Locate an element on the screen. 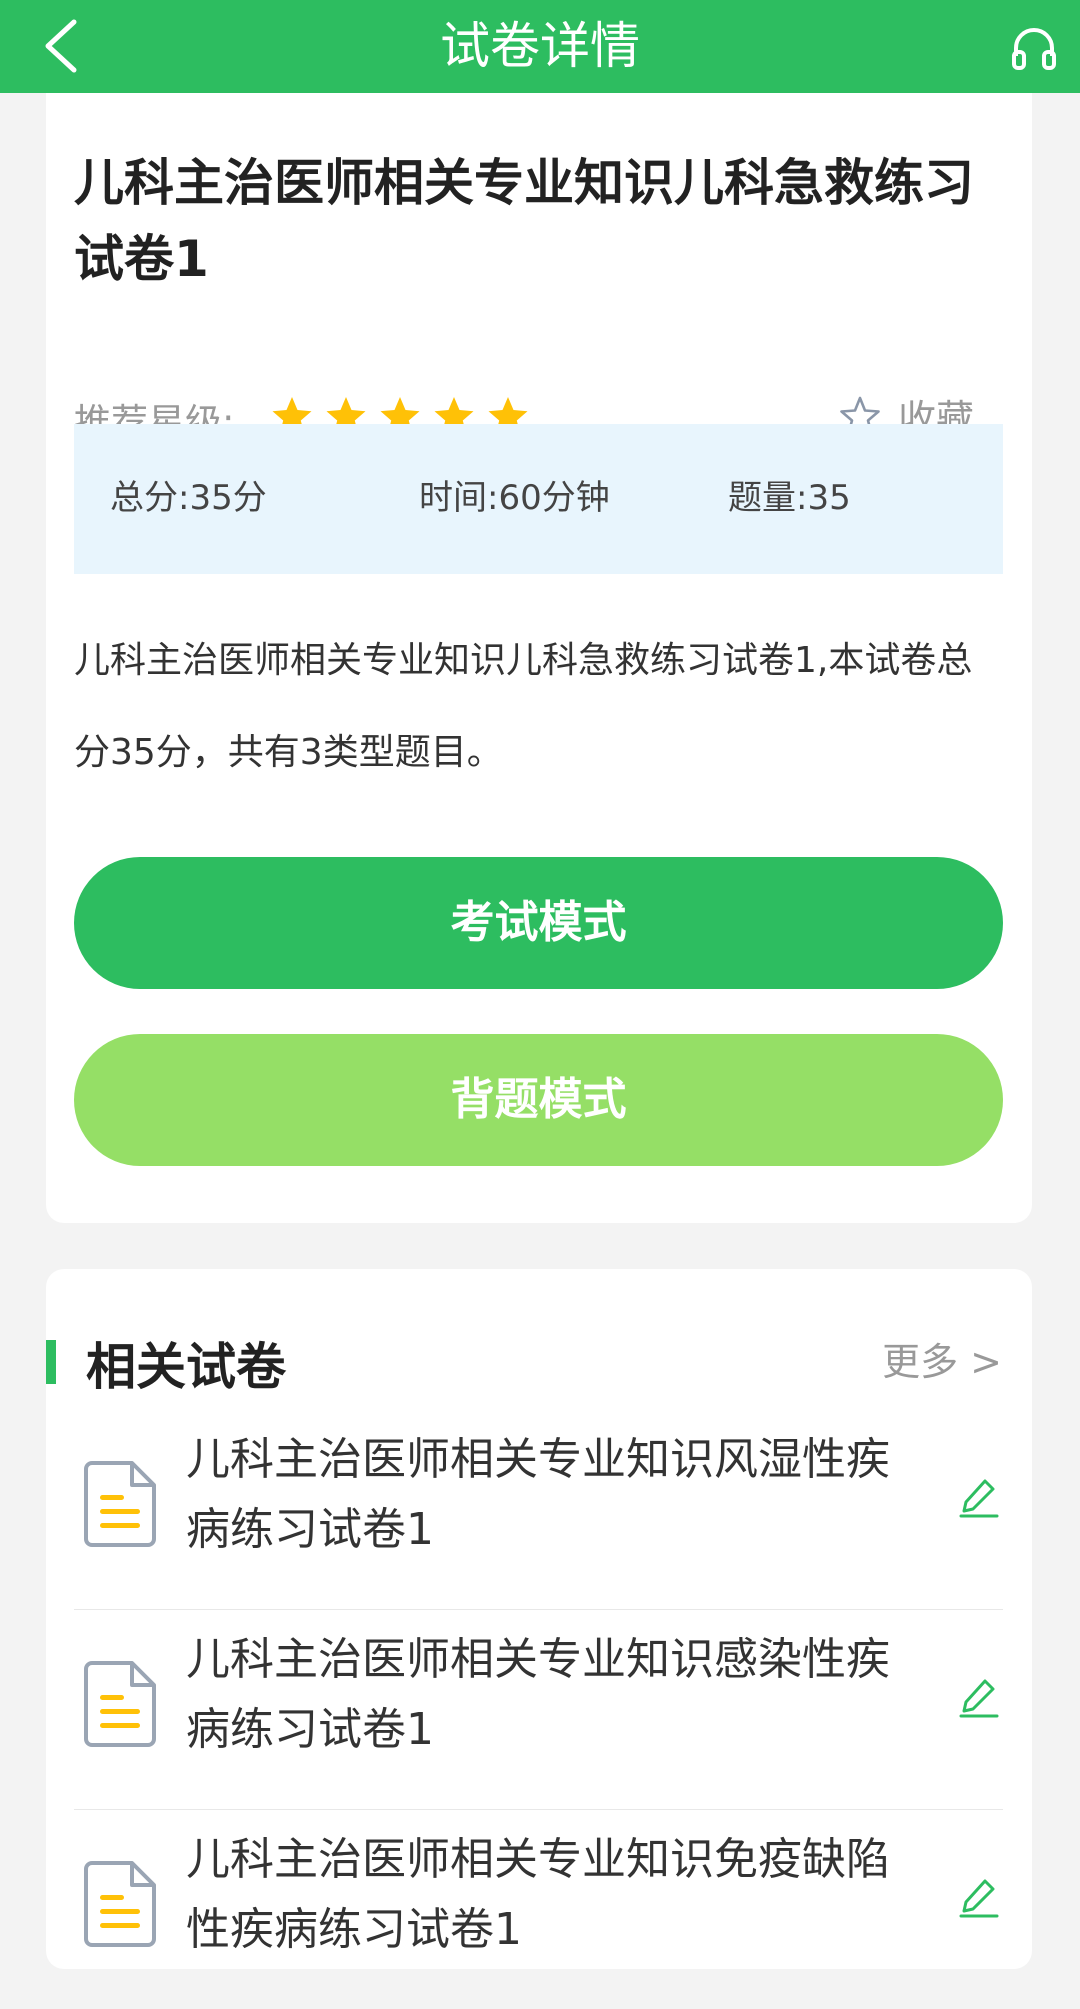 This screenshot has height=2009, width=1080. recite-mode-button: 背题模式 is located at coordinates (538, 1100).